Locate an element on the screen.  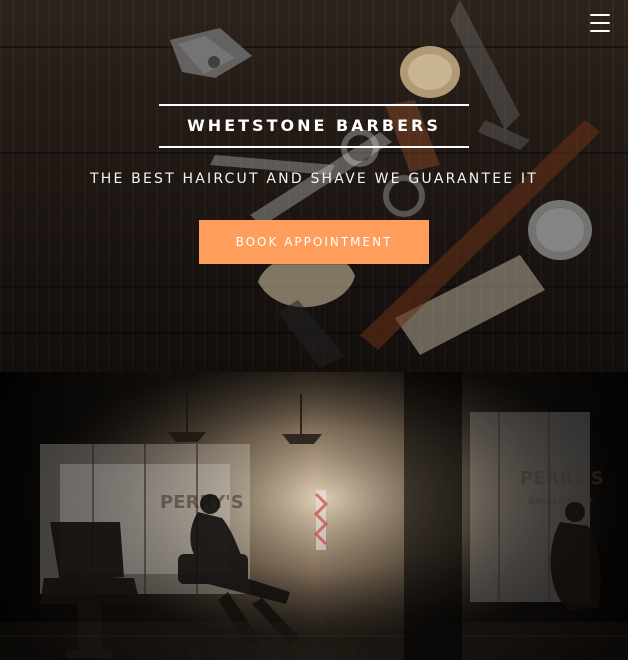
right-window-subsign: BARBER SHOP is located at coordinates (560, 501).